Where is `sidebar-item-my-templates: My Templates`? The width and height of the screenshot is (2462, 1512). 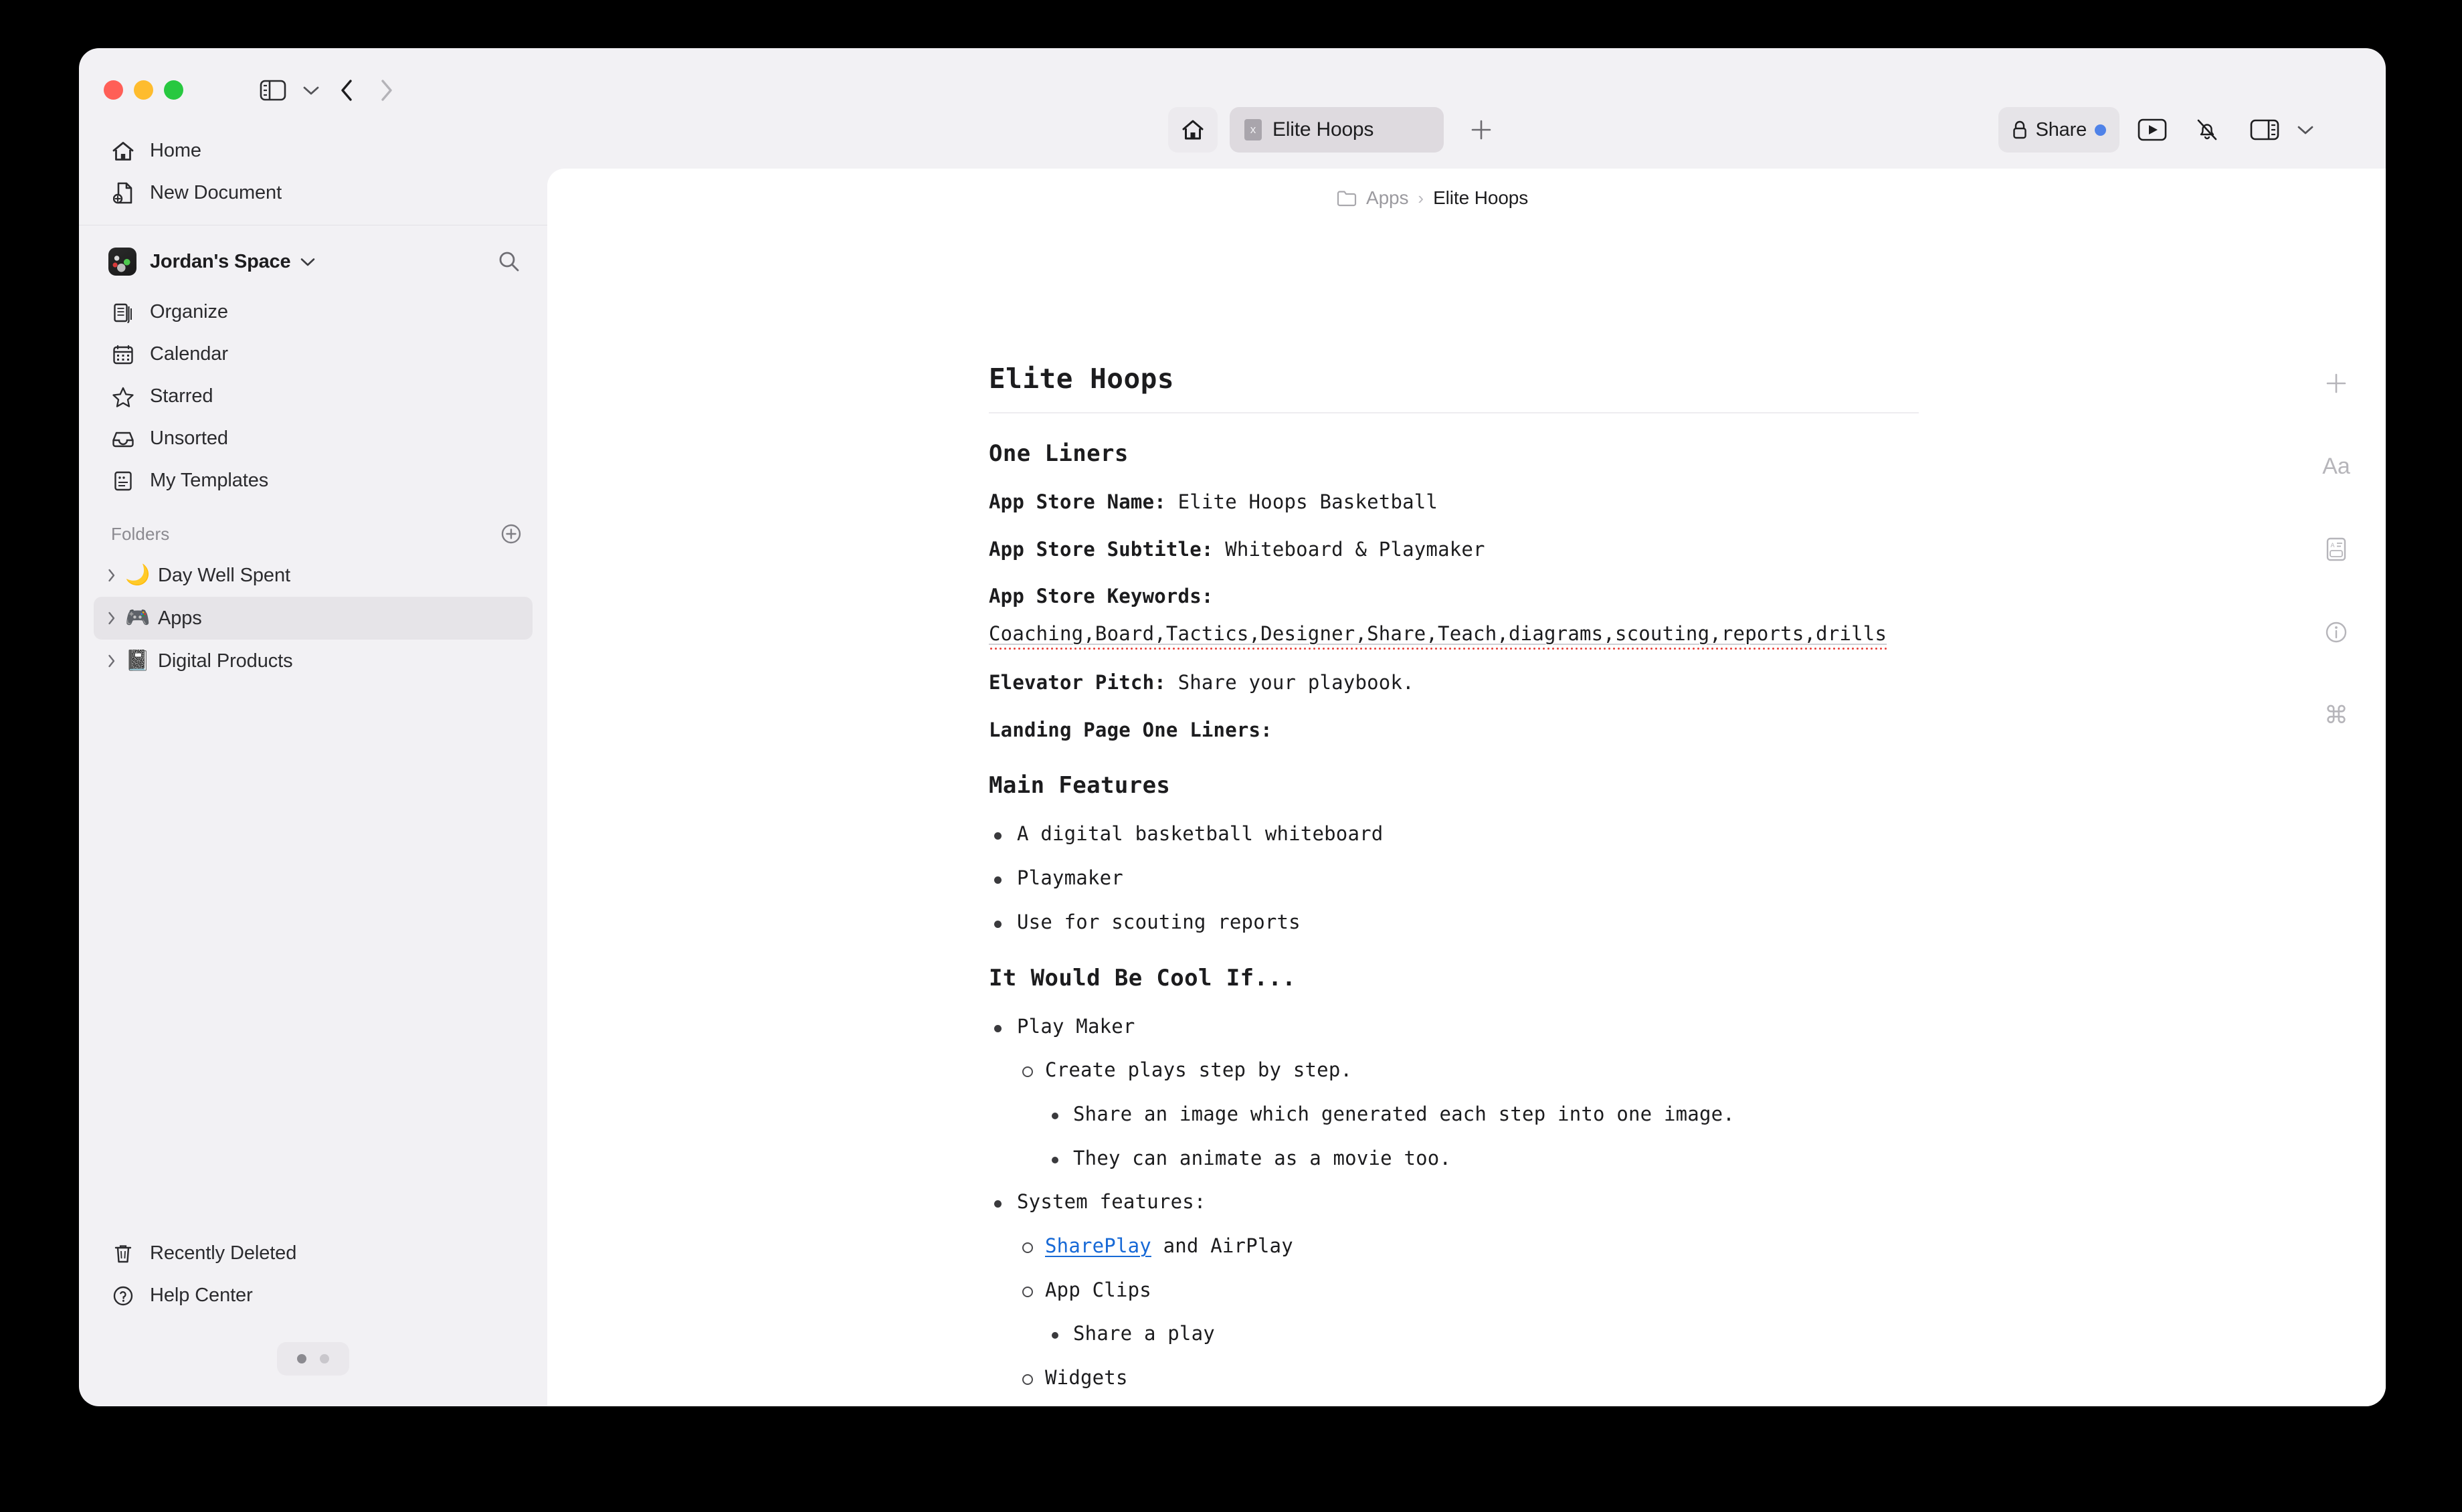
sidebar-item-my-templates: My Templates is located at coordinates (314, 481).